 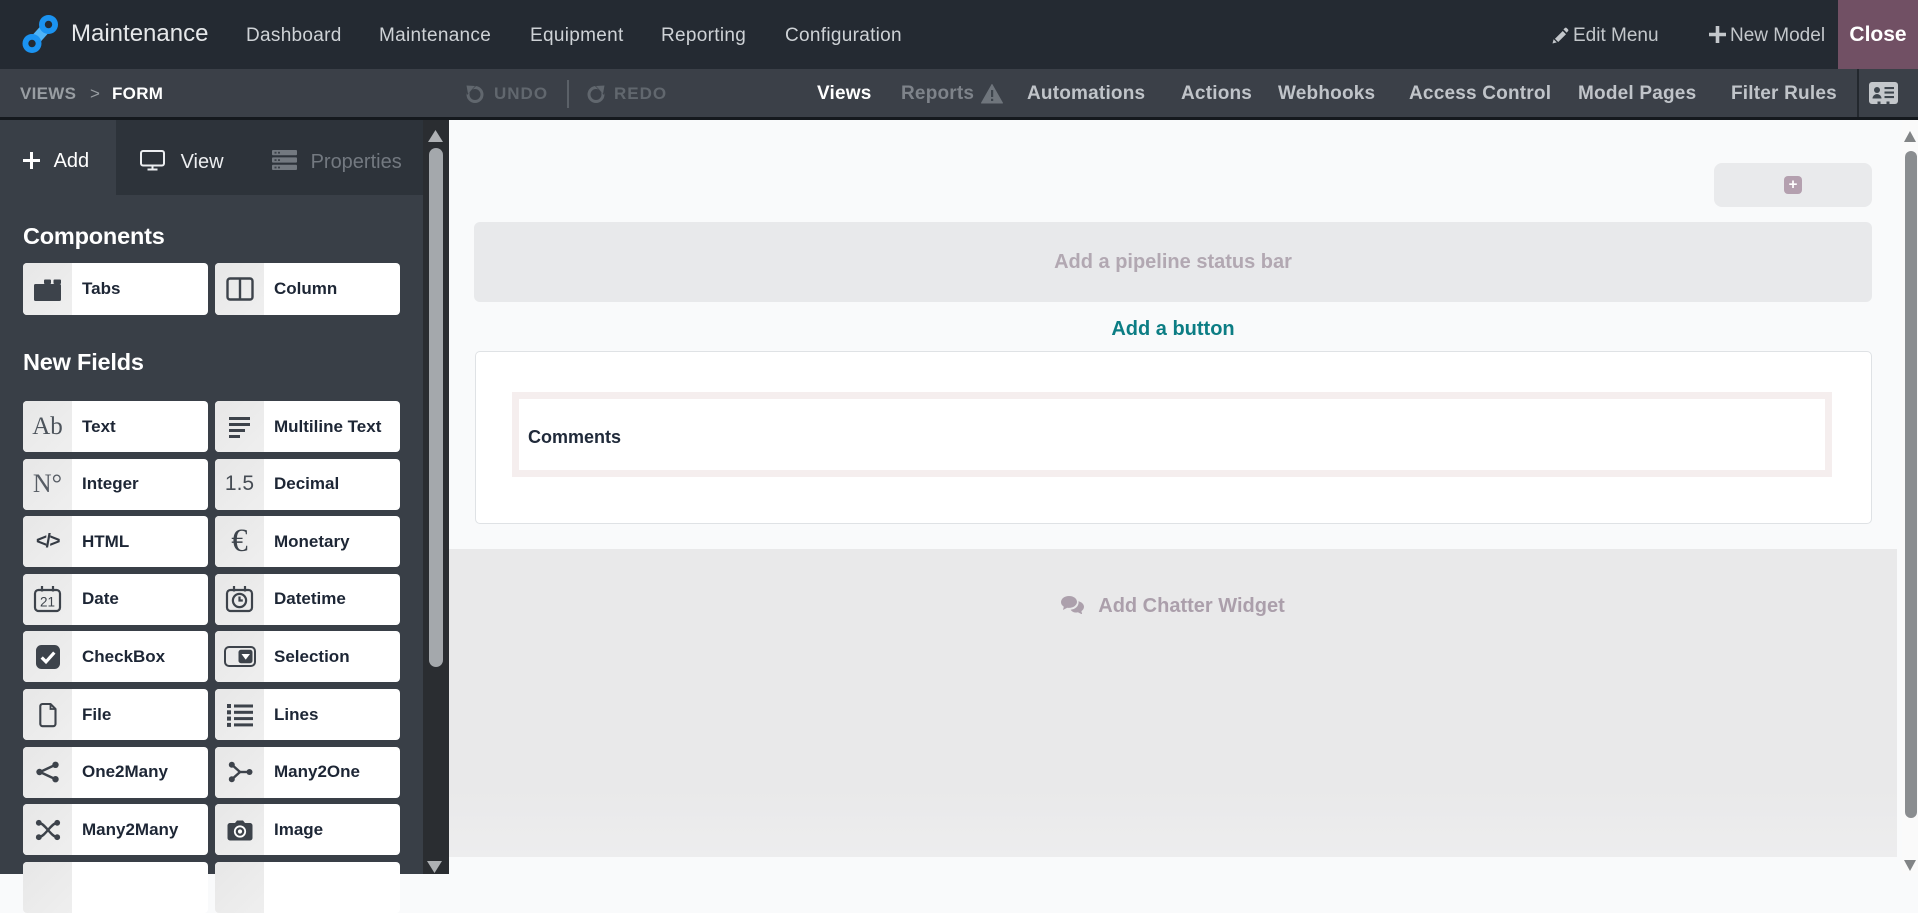 I want to click on svg-text: 21, so click(x=47, y=602).